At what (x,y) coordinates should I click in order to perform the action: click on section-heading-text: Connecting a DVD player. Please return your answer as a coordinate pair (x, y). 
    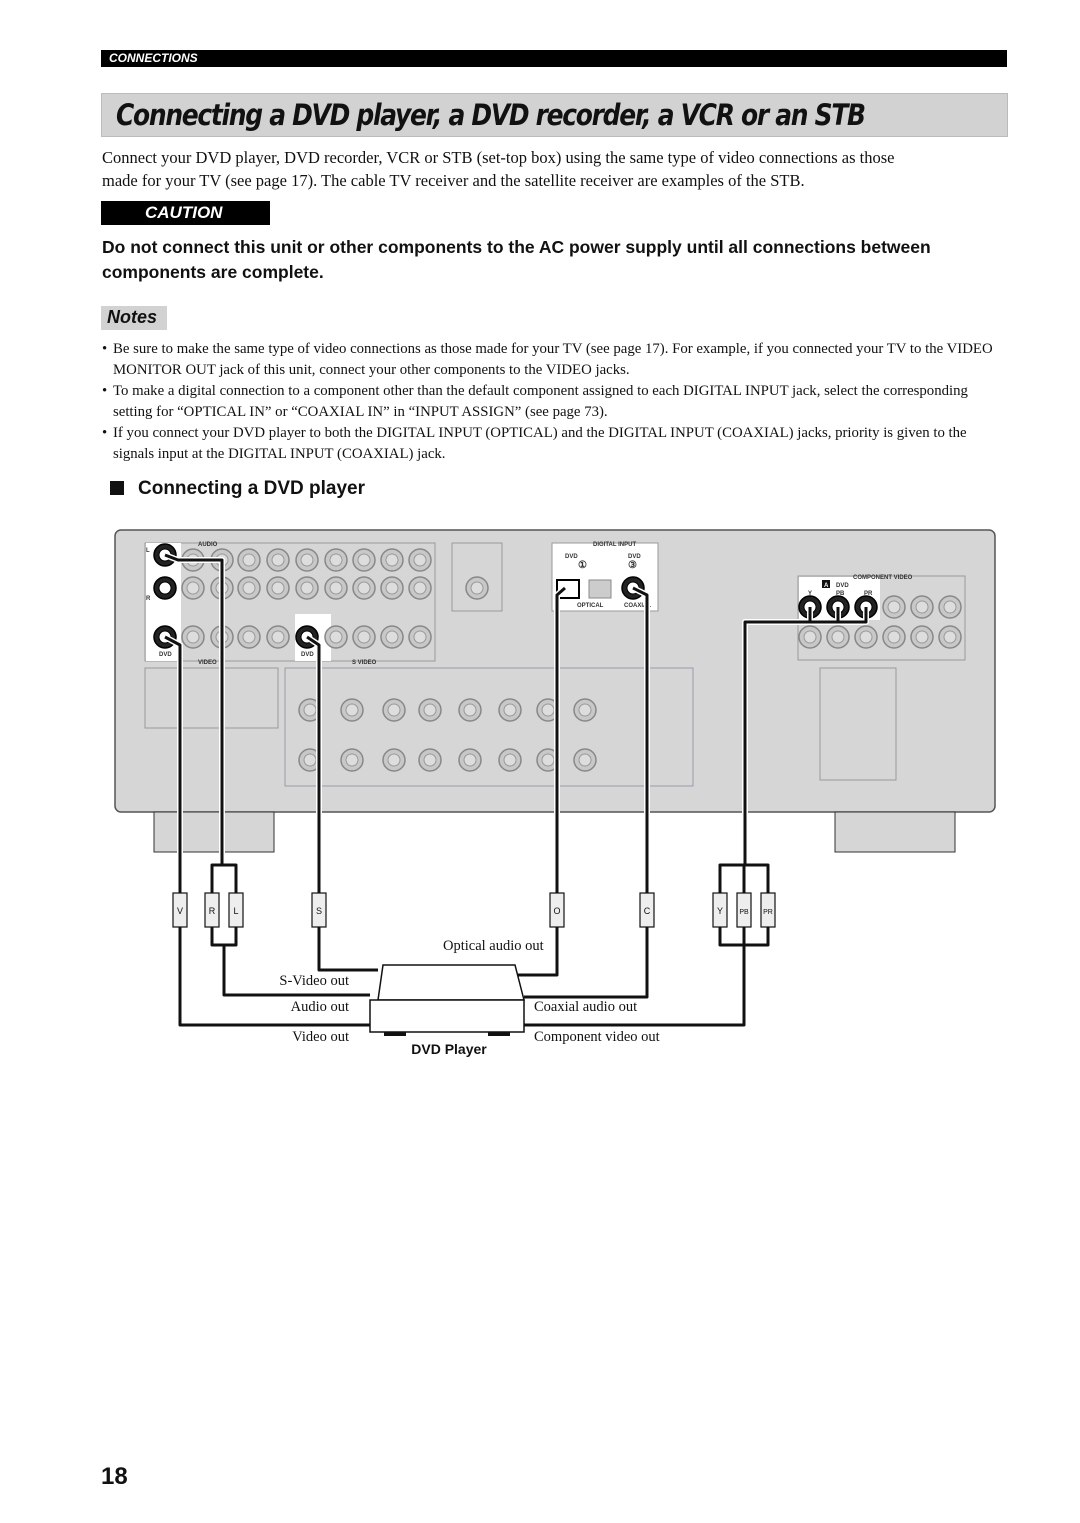
    Looking at the image, I should click on (251, 488).